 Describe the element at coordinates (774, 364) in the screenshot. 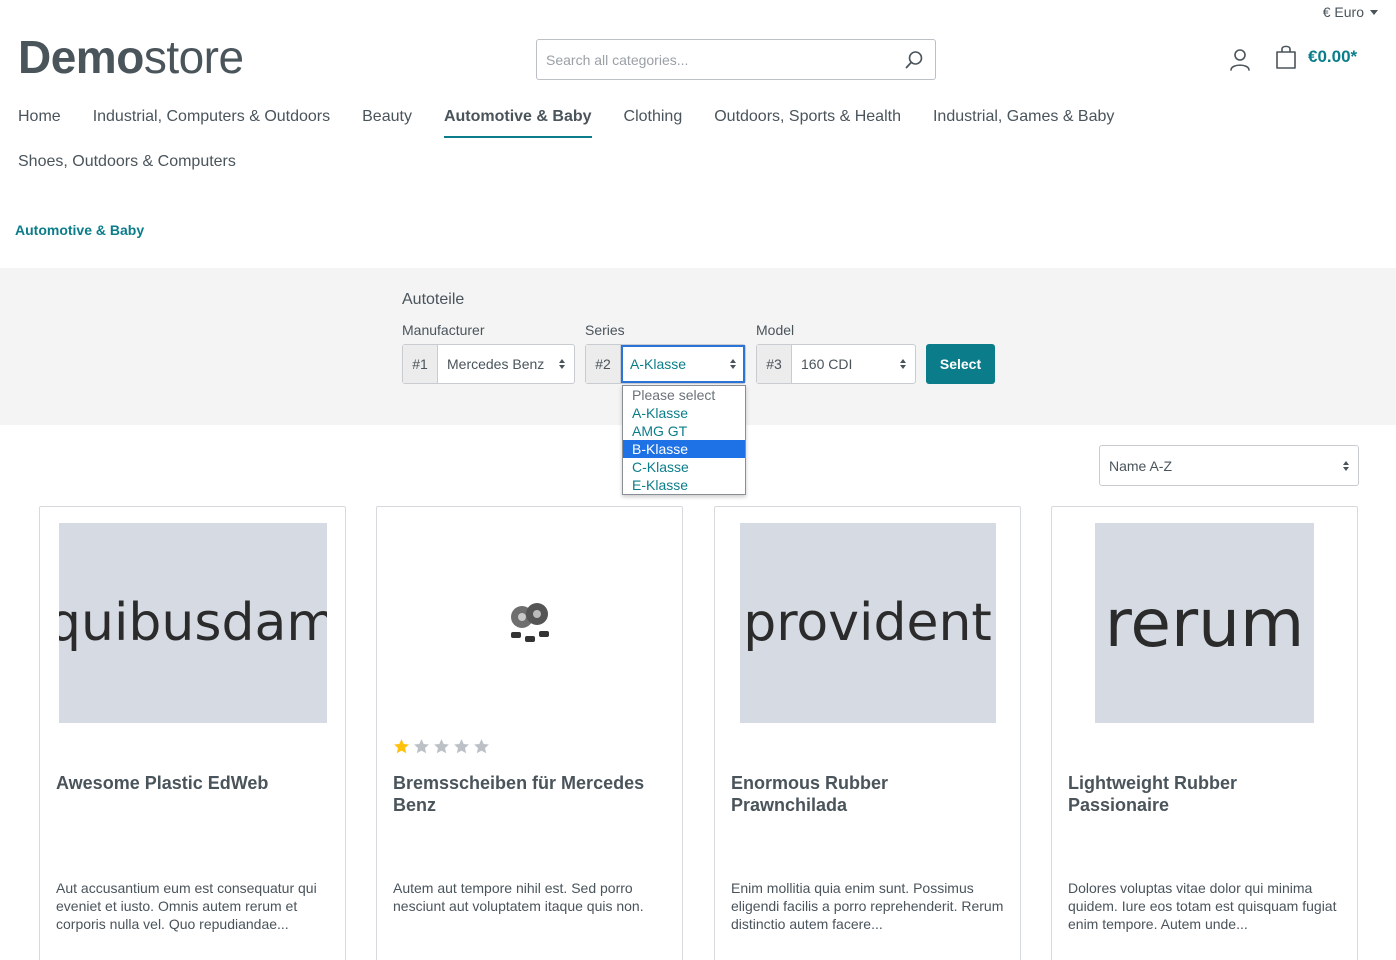

I see `model-step-number: #3` at that location.